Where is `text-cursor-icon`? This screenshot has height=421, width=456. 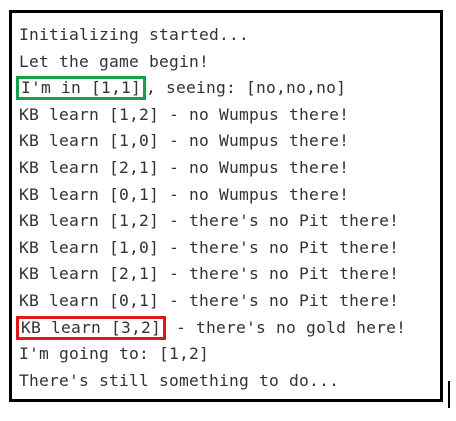
text-cursor-icon is located at coordinates (449, 394).